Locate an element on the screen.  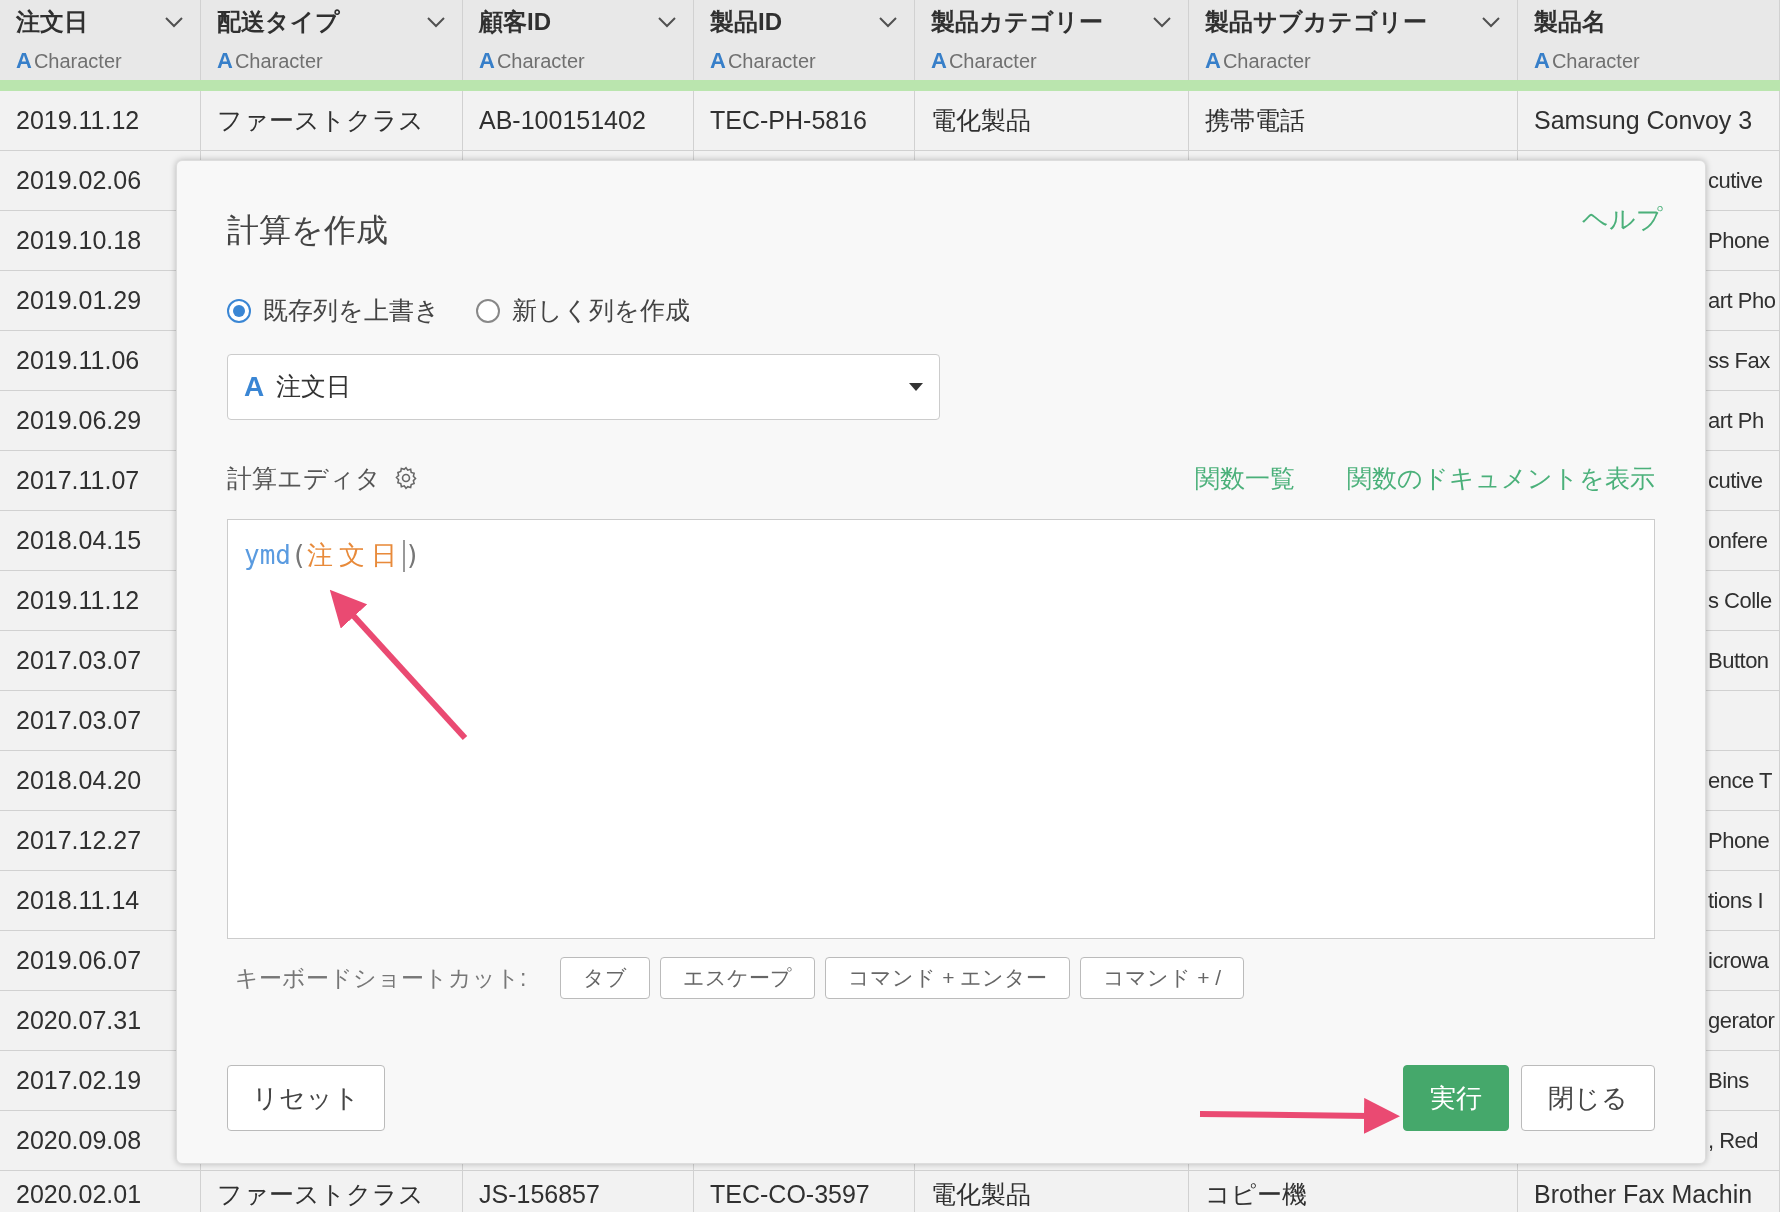
column-name: 製品サブカテゴリー is located at coordinates (1316, 22).